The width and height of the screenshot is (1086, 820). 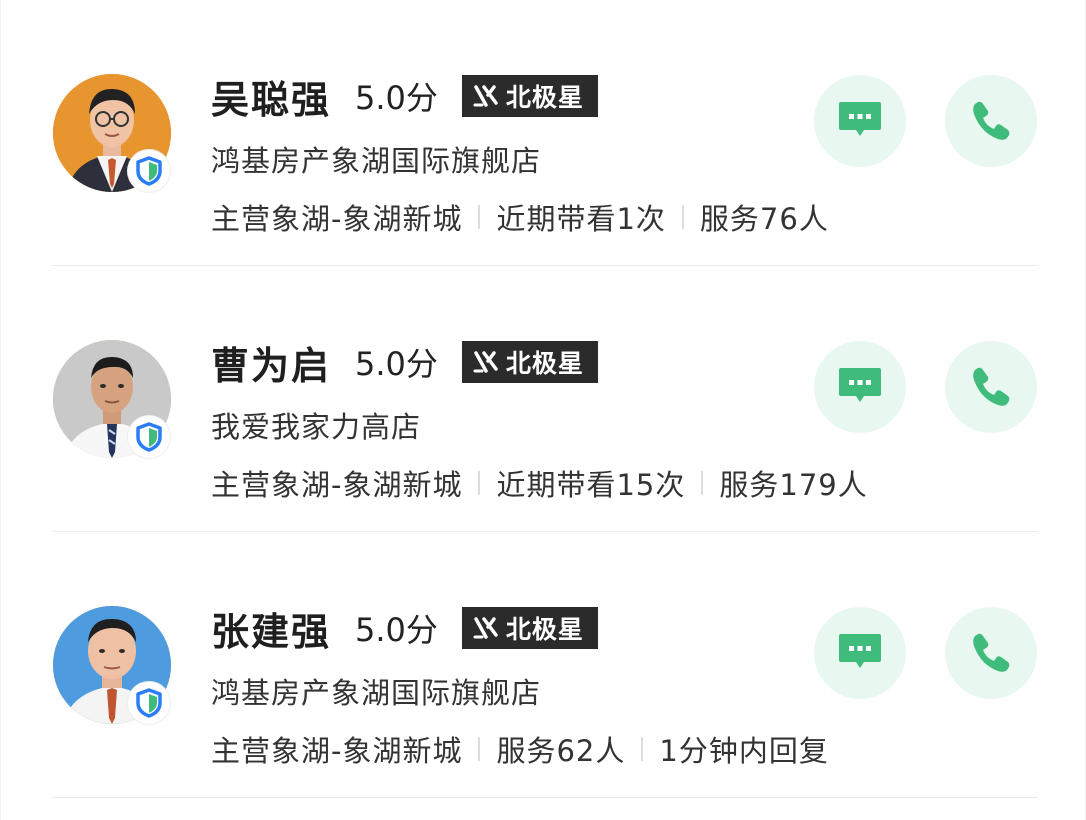 What do you see at coordinates (591, 485) in the screenshot?
I see `meta-viewings: 近期带看15次` at bounding box center [591, 485].